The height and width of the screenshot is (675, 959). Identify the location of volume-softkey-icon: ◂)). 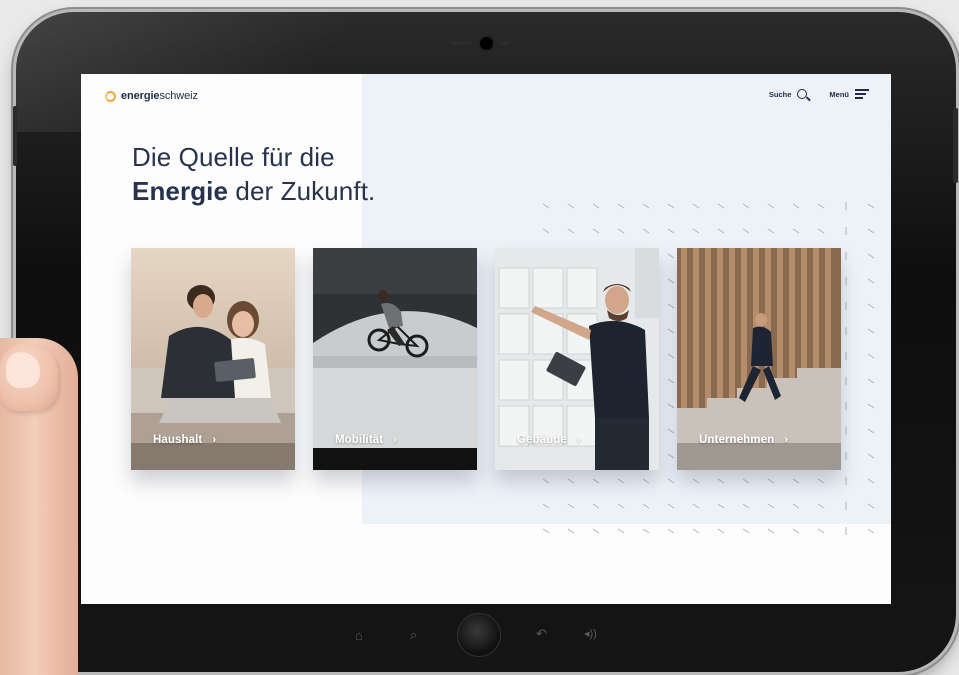
(590, 633).